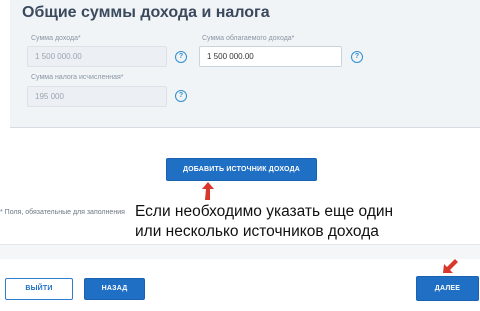 This screenshot has width=480, height=311. What do you see at coordinates (146, 12) in the screenshot?
I see `section-title: Общие суммы дохода и налога` at bounding box center [146, 12].